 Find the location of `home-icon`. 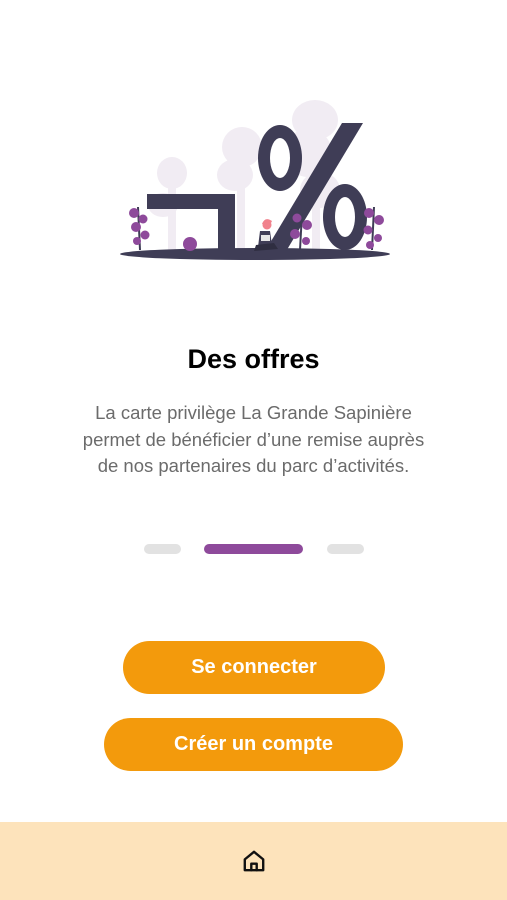

home-icon is located at coordinates (253, 861).